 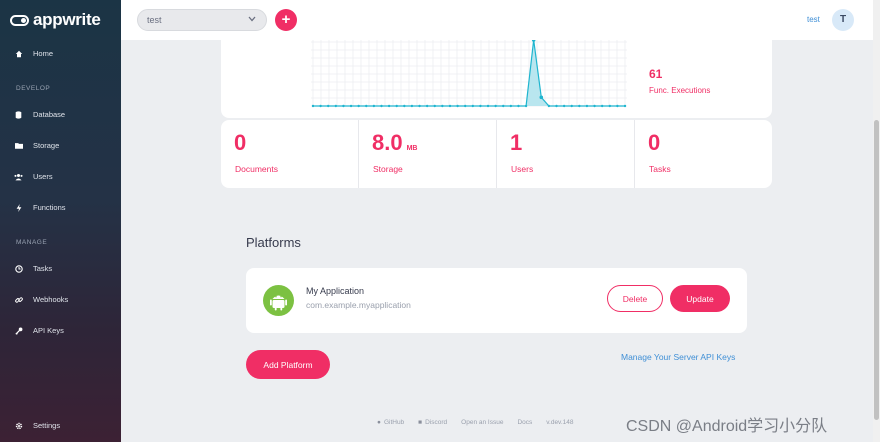 What do you see at coordinates (428, 154) in the screenshot?
I see `stat-storage: 8.0 MB Storage` at bounding box center [428, 154].